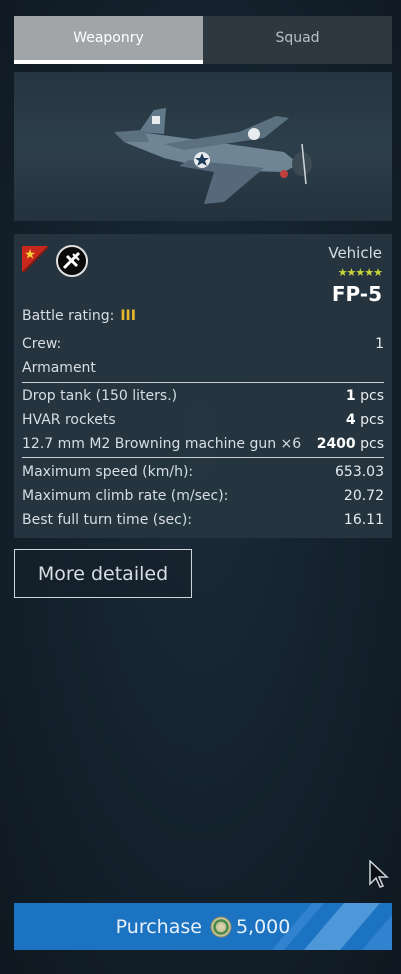 The height and width of the screenshot is (974, 401). I want to click on turn-time-label: Best full turn time (sec):, so click(107, 520).